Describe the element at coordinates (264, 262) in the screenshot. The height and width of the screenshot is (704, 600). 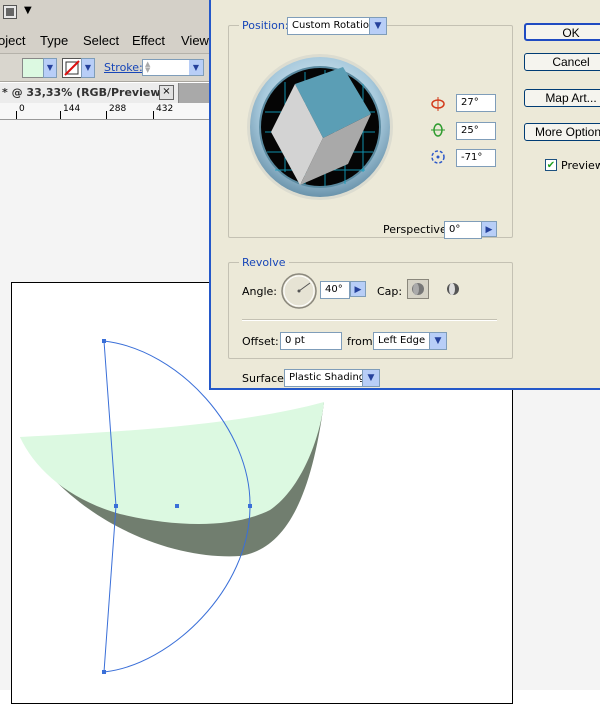
I see `revolve-legend: Revolve` at that location.